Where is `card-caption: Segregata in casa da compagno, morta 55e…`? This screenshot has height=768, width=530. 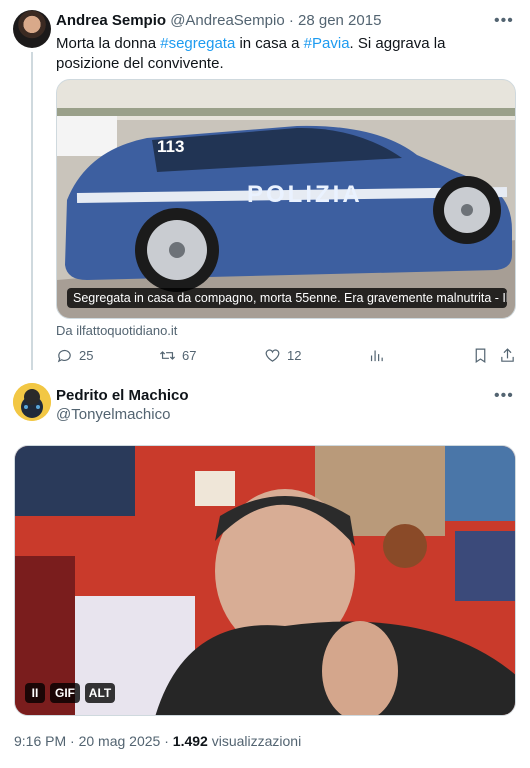 card-caption: Segregata in casa da compagno, morta 55e… is located at coordinates (287, 298).